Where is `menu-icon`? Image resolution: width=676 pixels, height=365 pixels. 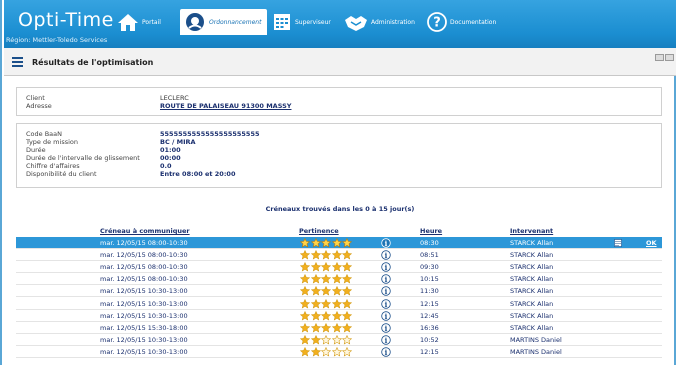 menu-icon is located at coordinates (17, 62).